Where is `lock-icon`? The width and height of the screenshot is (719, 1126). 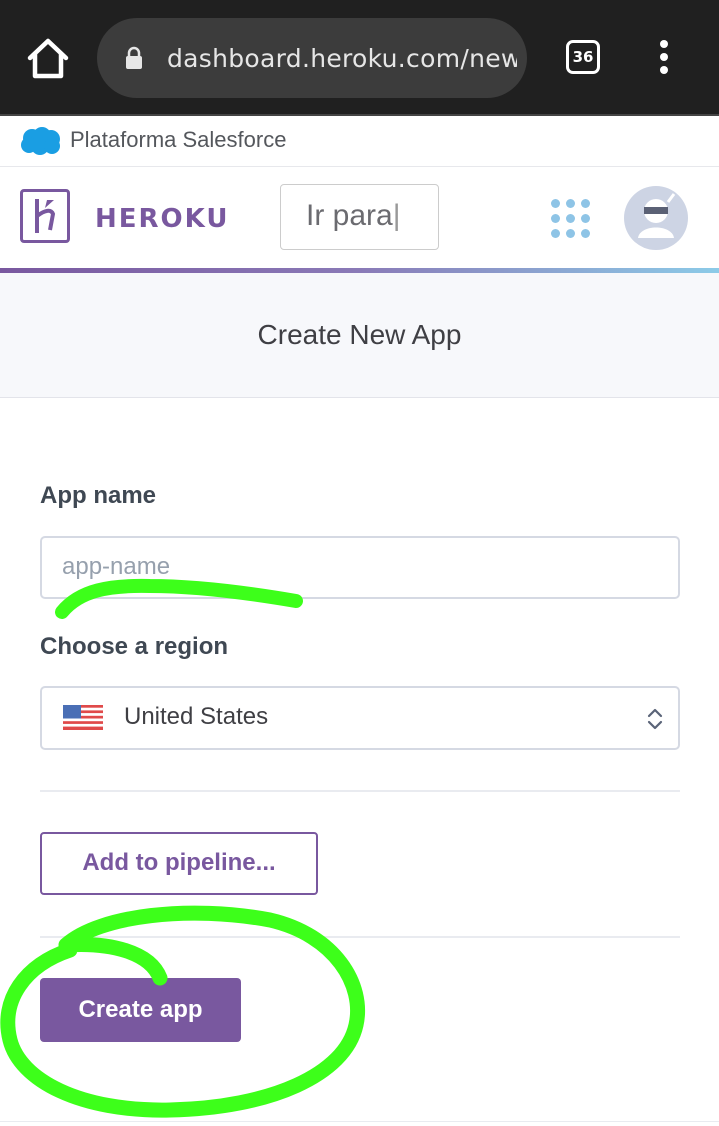 lock-icon is located at coordinates (134, 58).